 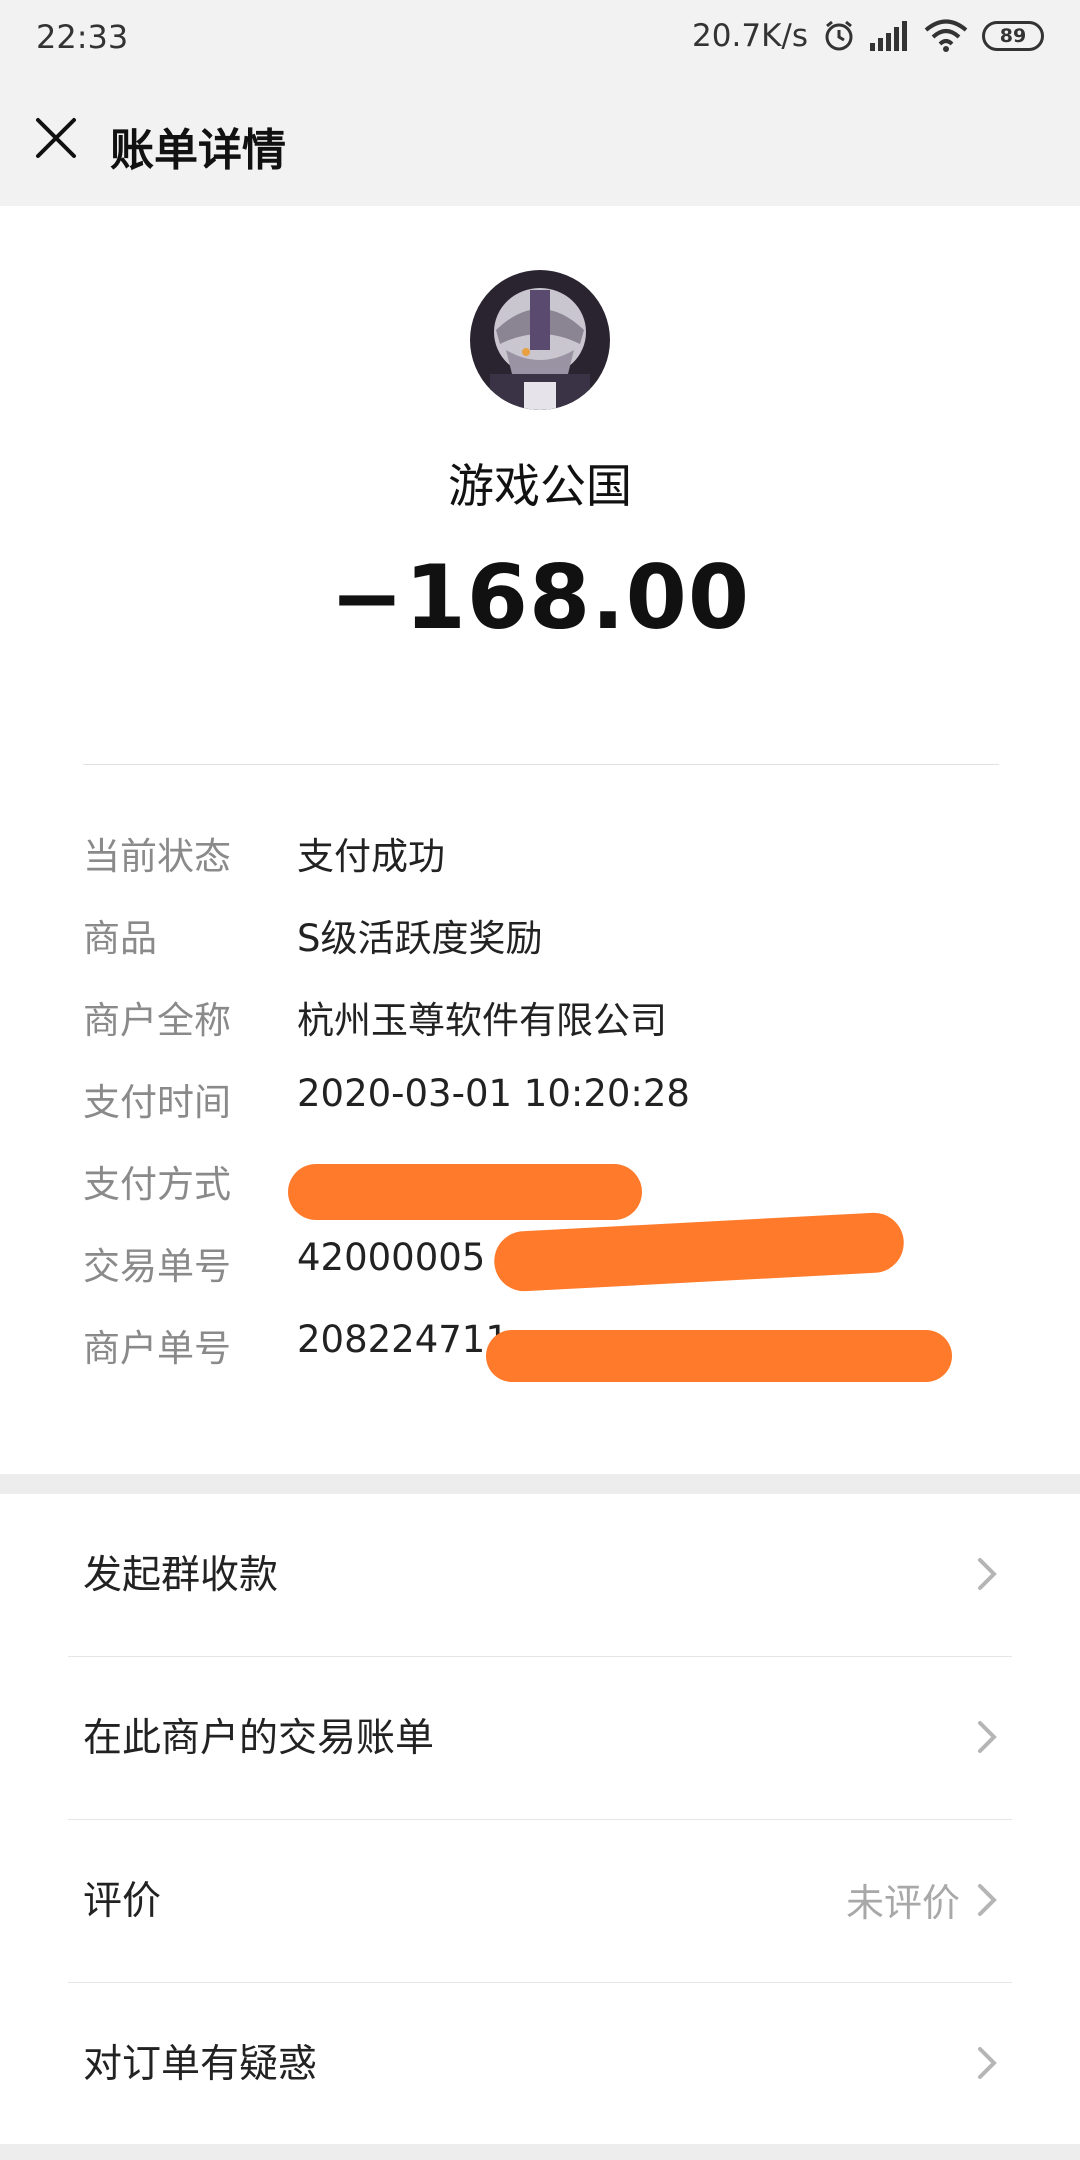 I want to click on detail-value: 208224711, so click(x=403, y=1339).